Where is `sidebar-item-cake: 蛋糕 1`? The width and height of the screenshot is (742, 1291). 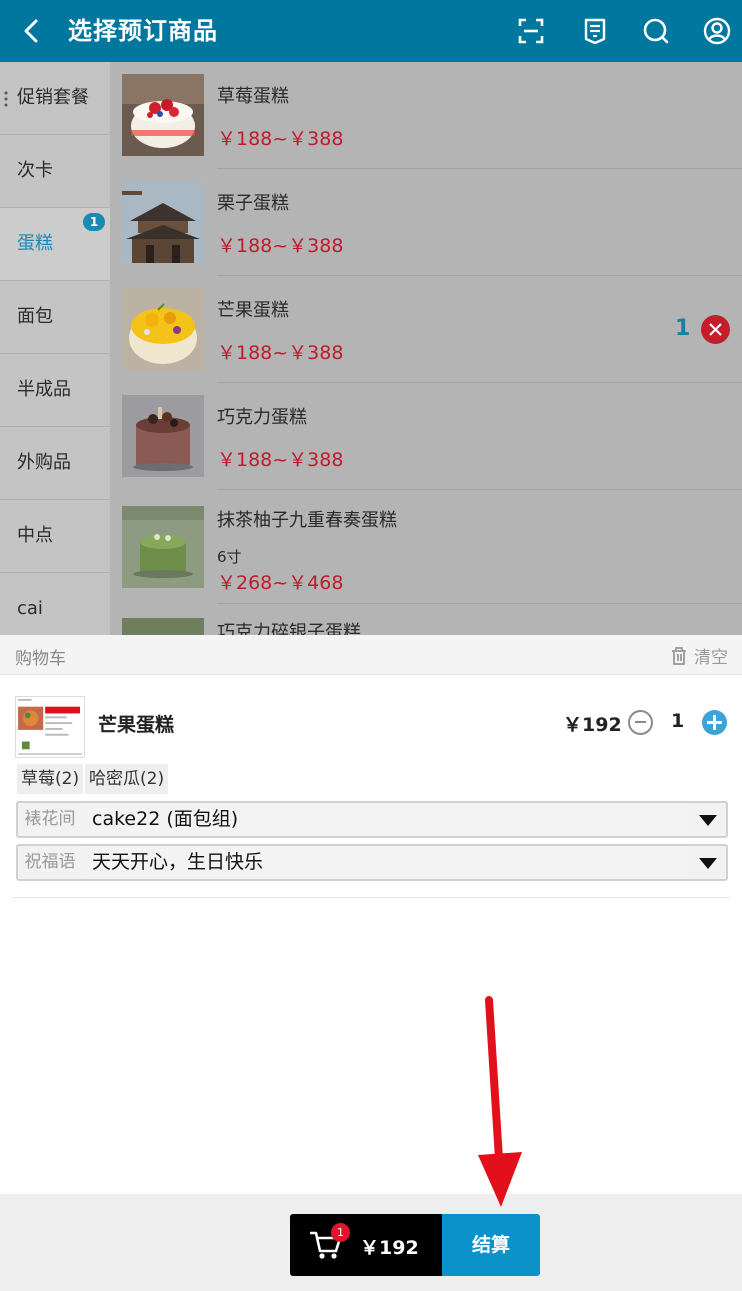 sidebar-item-cake: 蛋糕 1 is located at coordinates (55, 244).